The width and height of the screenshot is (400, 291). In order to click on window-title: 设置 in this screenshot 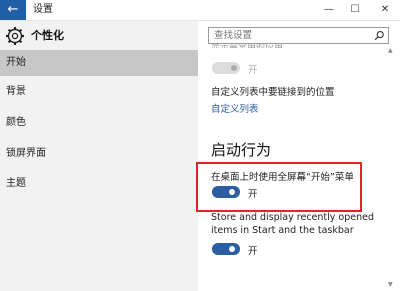, I will do `click(43, 9)`.